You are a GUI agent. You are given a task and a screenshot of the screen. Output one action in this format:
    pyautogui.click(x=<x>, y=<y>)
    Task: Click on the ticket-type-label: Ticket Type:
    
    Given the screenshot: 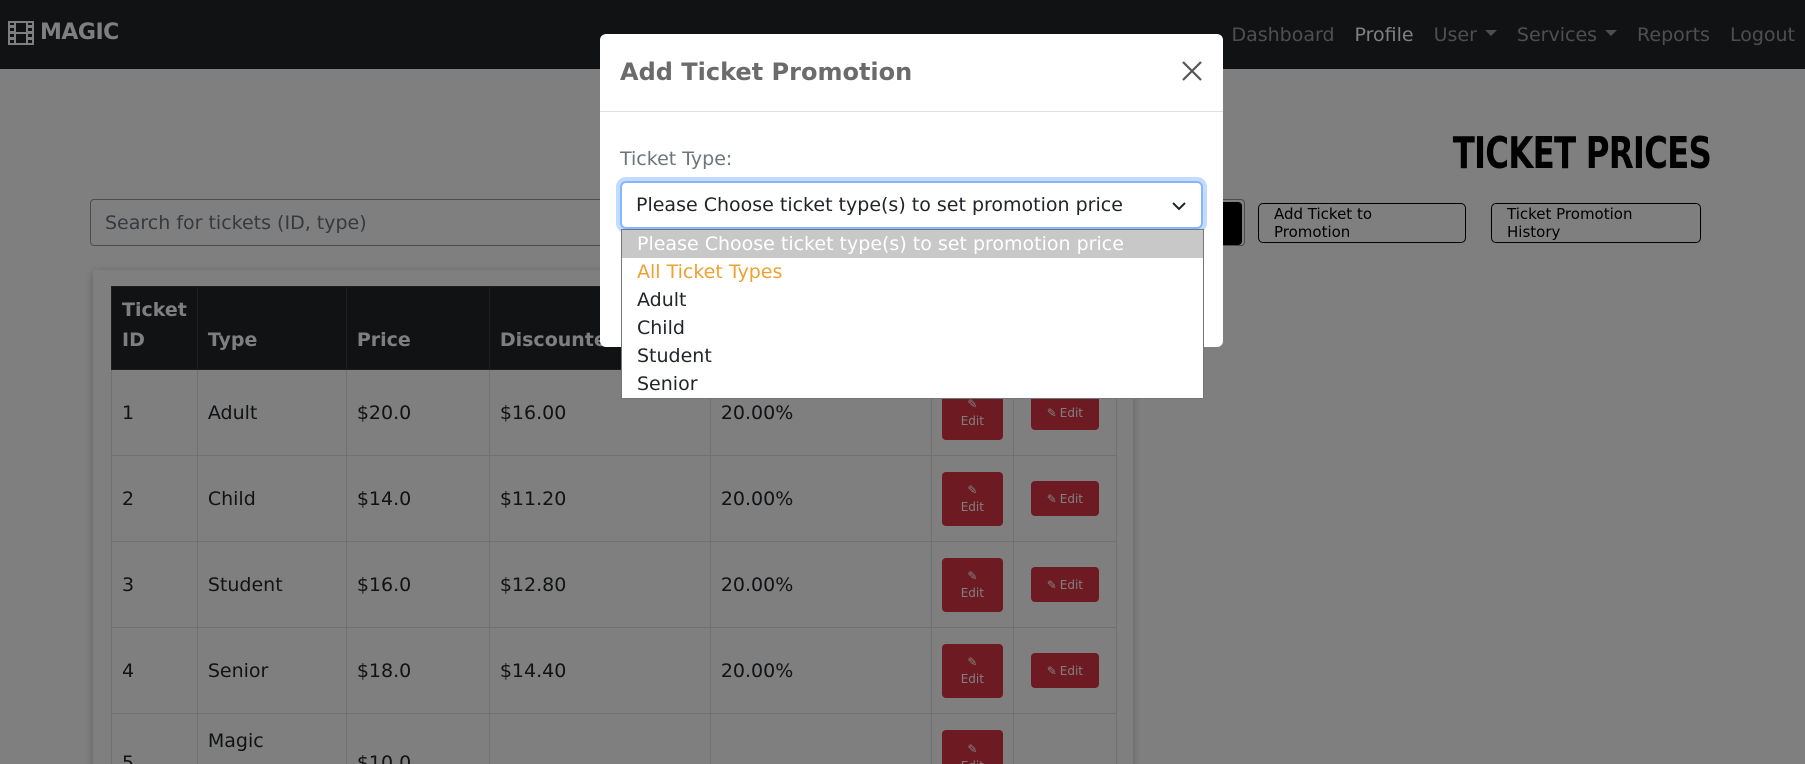 What is the action you would take?
    pyautogui.click(x=676, y=159)
    